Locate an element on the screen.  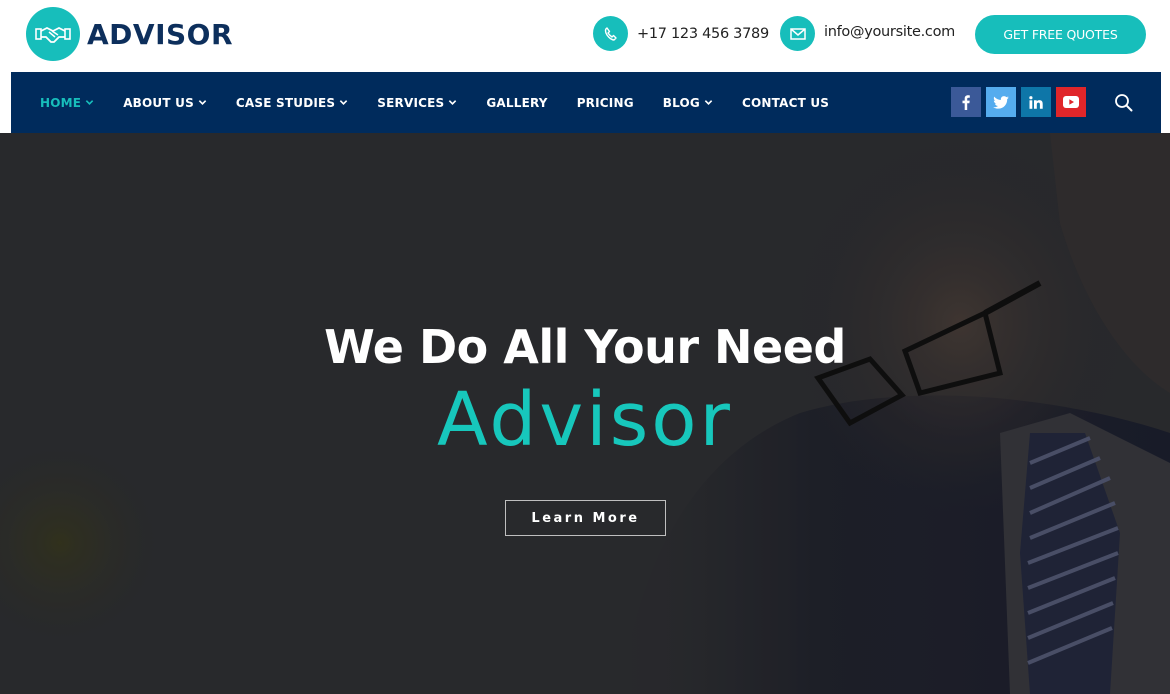
nav-item-services: SERVICES is located at coordinates (417, 103).